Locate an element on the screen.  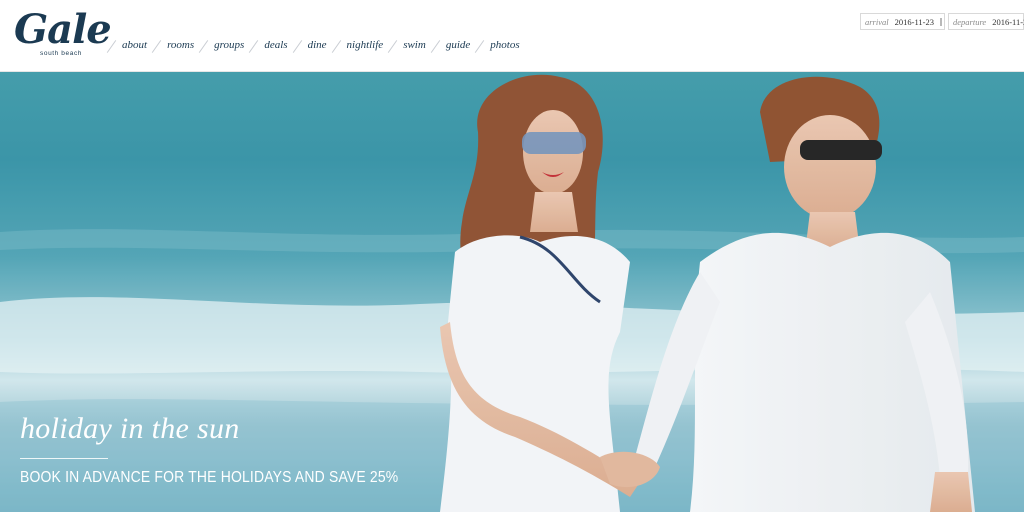
nav-label: dine is located at coordinates (317, 45).